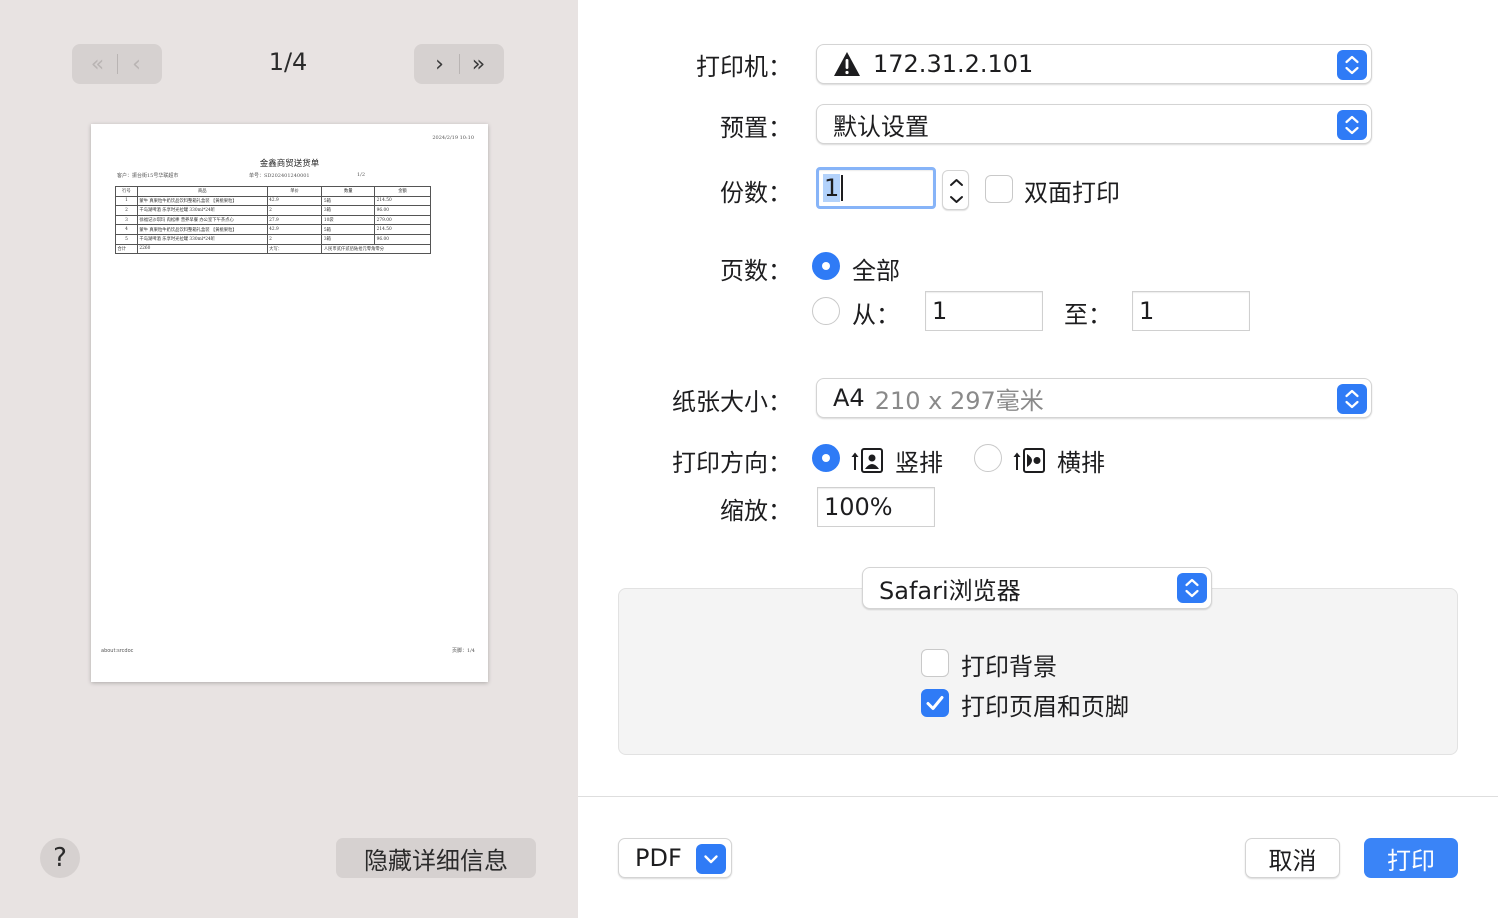  I want to click on table-total-row: 合计 2260 大写： 人民币贰仟贰佰陆拾元零角零分, so click(273, 249).